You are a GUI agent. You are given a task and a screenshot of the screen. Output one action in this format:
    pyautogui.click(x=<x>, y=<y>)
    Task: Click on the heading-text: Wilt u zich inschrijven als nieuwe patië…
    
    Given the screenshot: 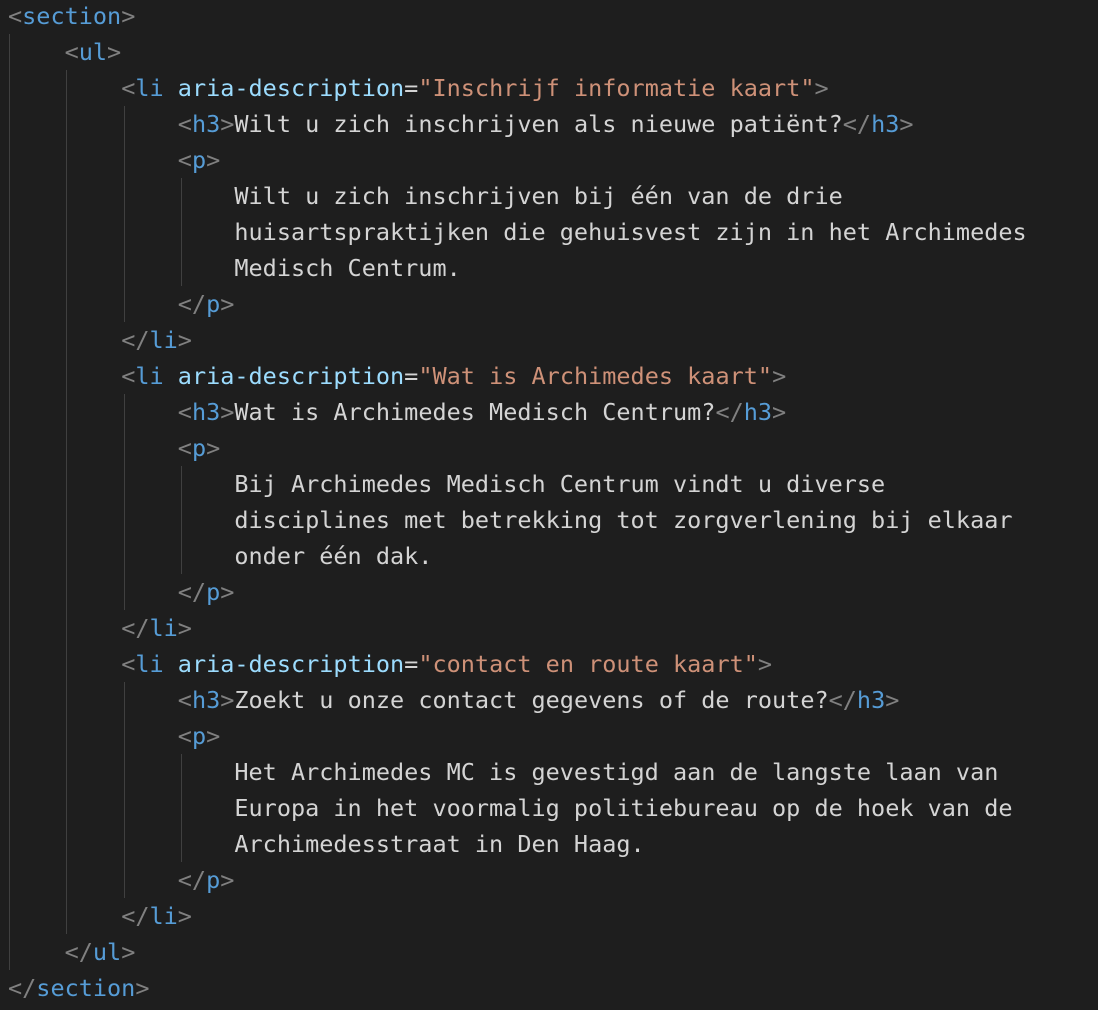 What is the action you would take?
    pyautogui.click(x=538, y=124)
    